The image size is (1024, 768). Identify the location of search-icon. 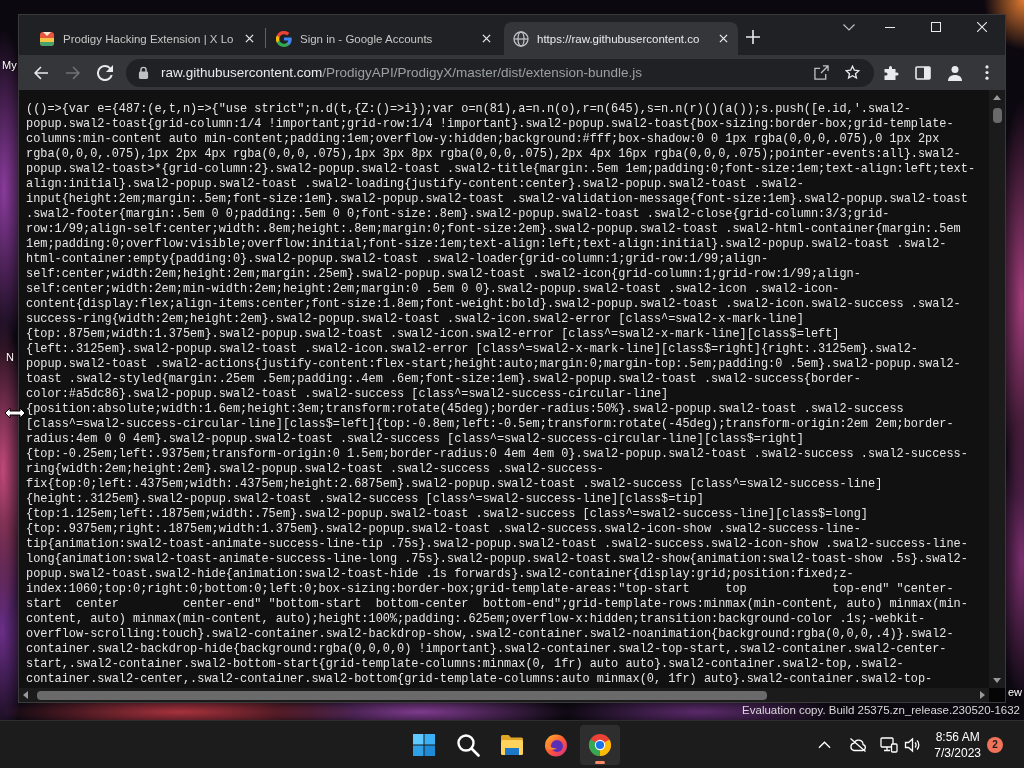
(468, 744).